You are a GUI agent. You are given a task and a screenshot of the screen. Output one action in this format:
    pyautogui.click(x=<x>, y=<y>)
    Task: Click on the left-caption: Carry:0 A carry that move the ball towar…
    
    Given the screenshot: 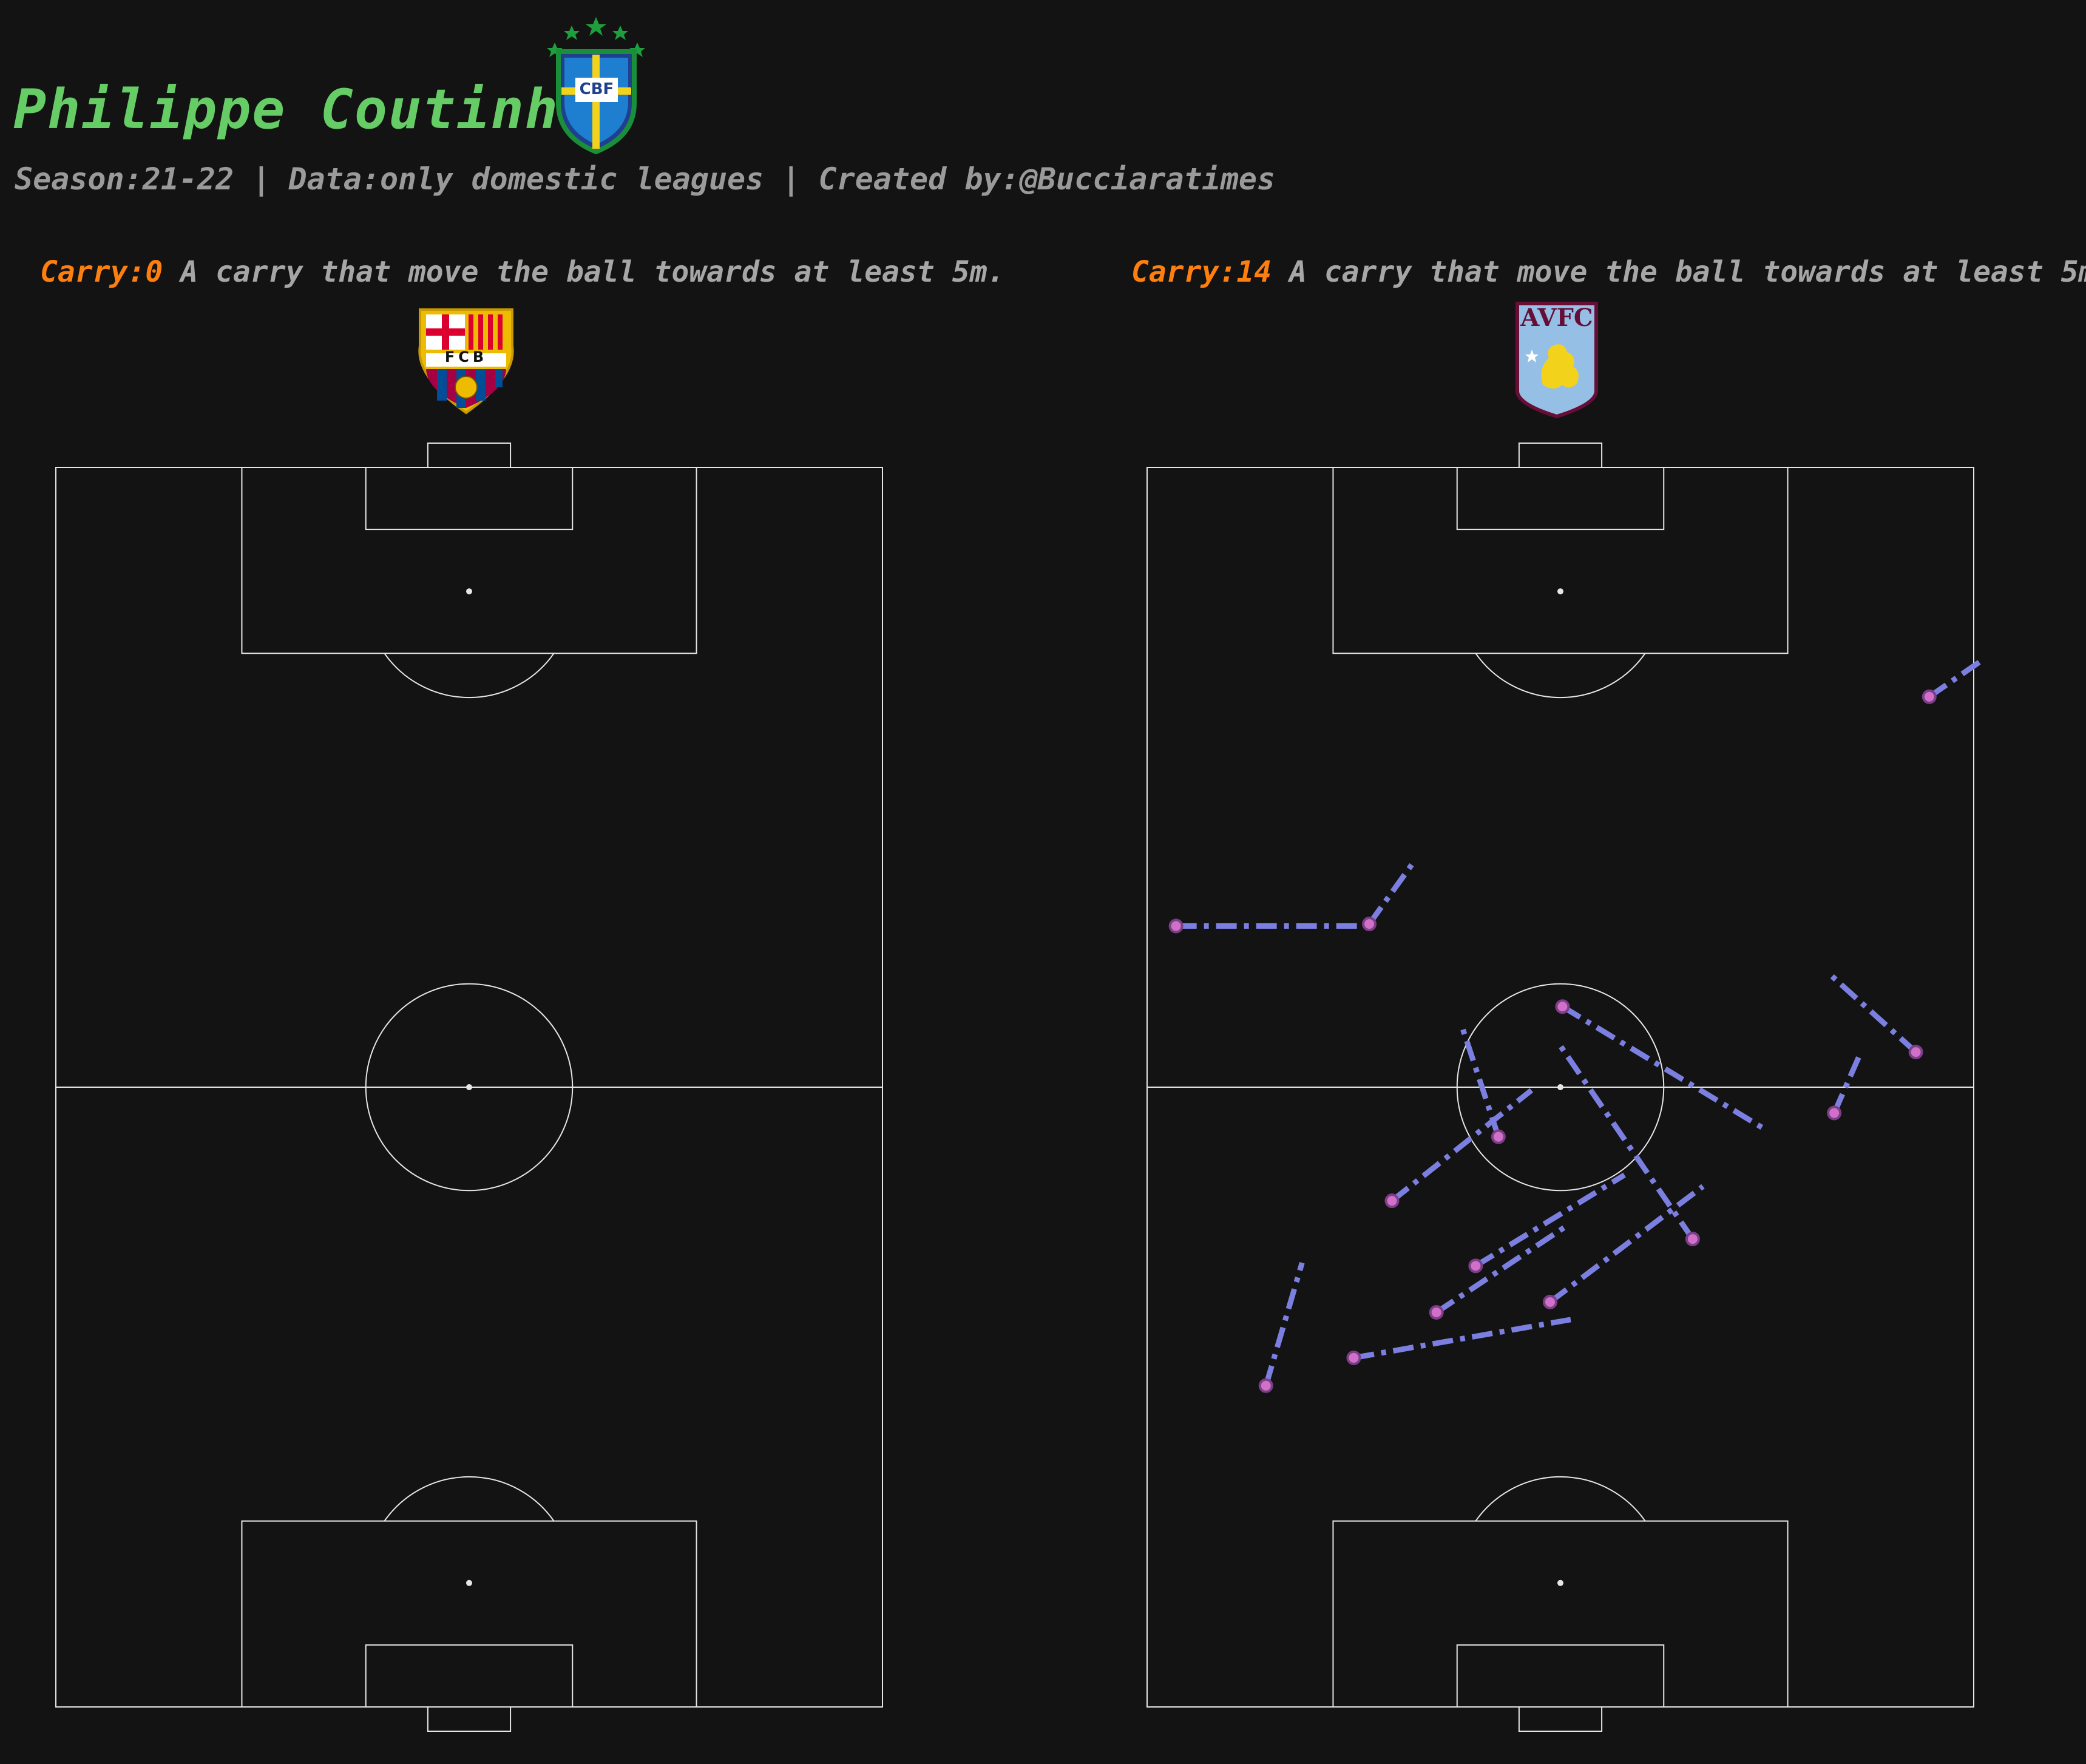 What is the action you would take?
    pyautogui.click(x=522, y=272)
    